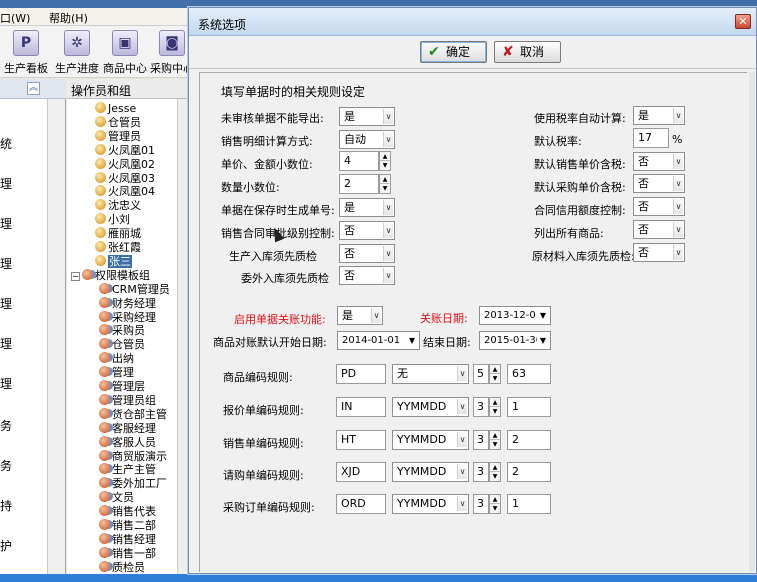  Describe the element at coordinates (361, 407) in the screenshot. I see `quote-code-prefix-input: IN` at that location.